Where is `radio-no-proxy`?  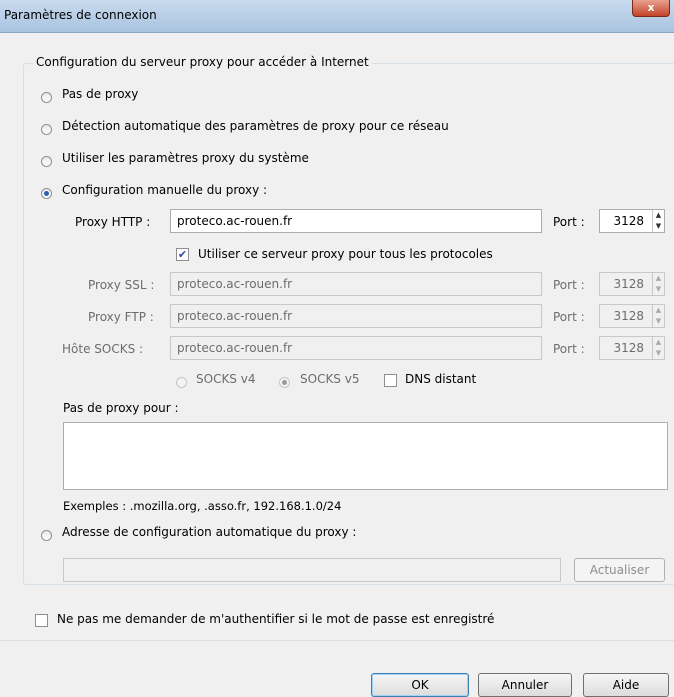
radio-no-proxy is located at coordinates (46, 97).